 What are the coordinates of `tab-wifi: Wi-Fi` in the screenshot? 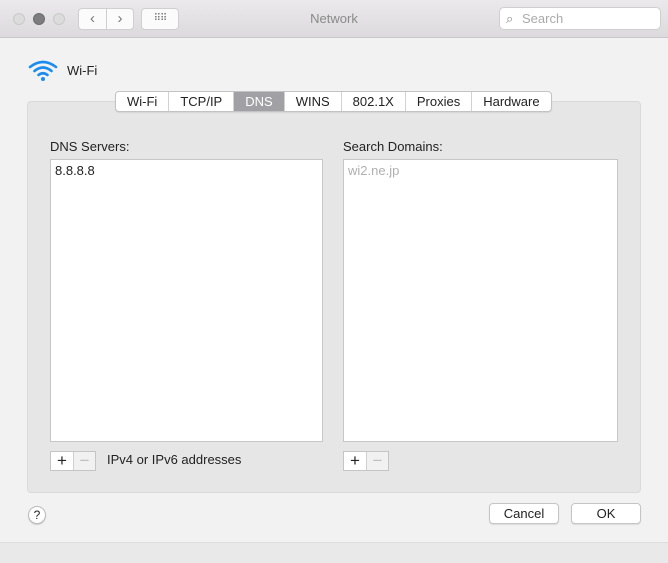 It's located at (143, 101).